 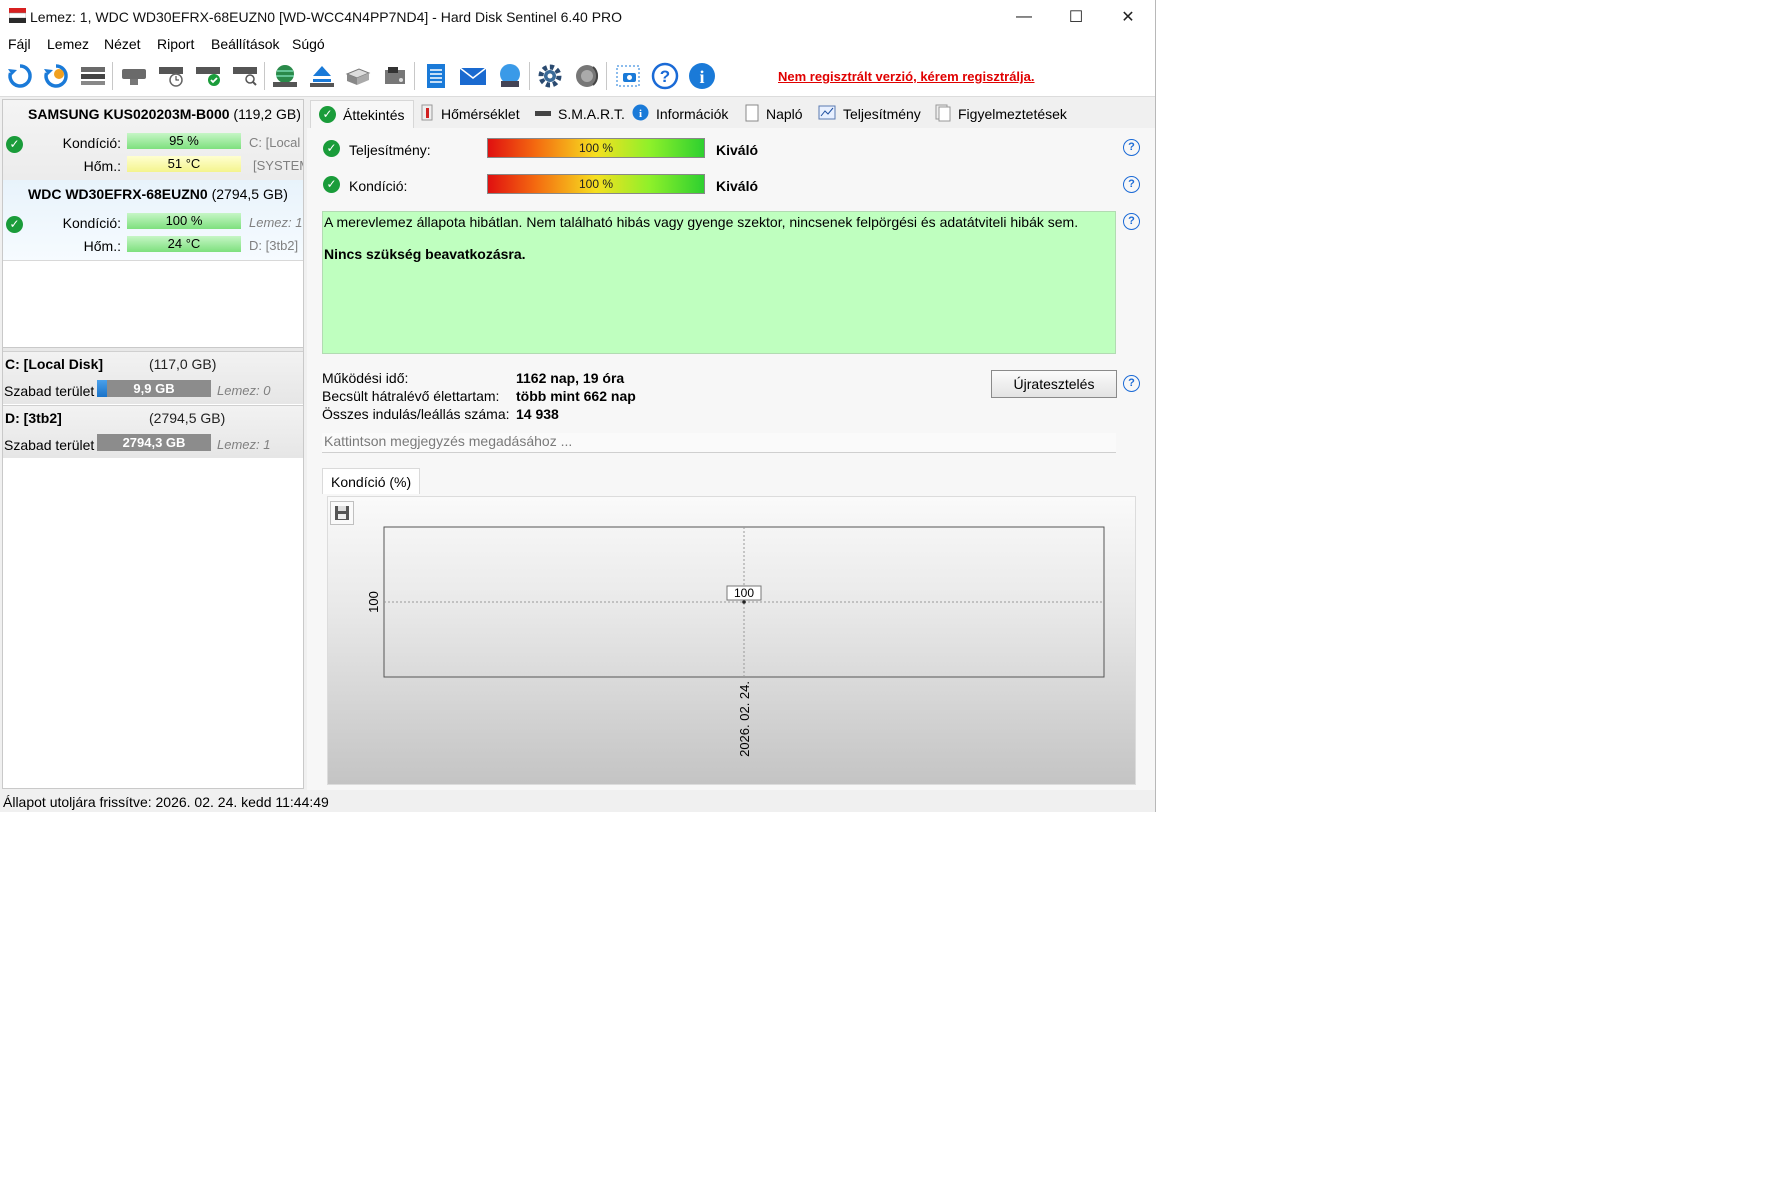 What do you see at coordinates (628, 76) in the screenshot?
I see `screenshot-icon` at bounding box center [628, 76].